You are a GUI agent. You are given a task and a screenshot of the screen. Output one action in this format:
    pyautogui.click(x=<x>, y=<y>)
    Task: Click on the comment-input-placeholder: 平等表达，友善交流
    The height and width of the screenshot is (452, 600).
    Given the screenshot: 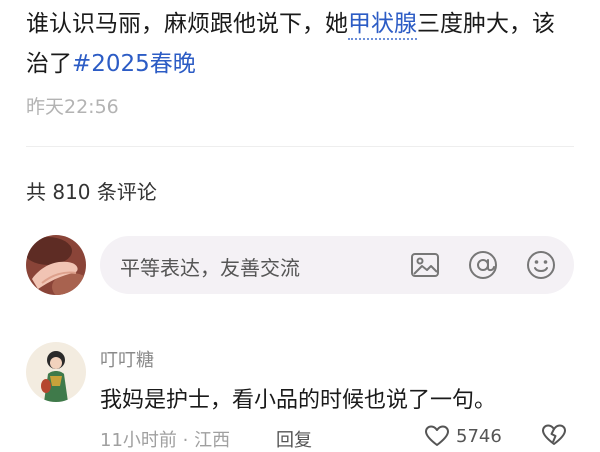 What is the action you would take?
    pyautogui.click(x=210, y=268)
    